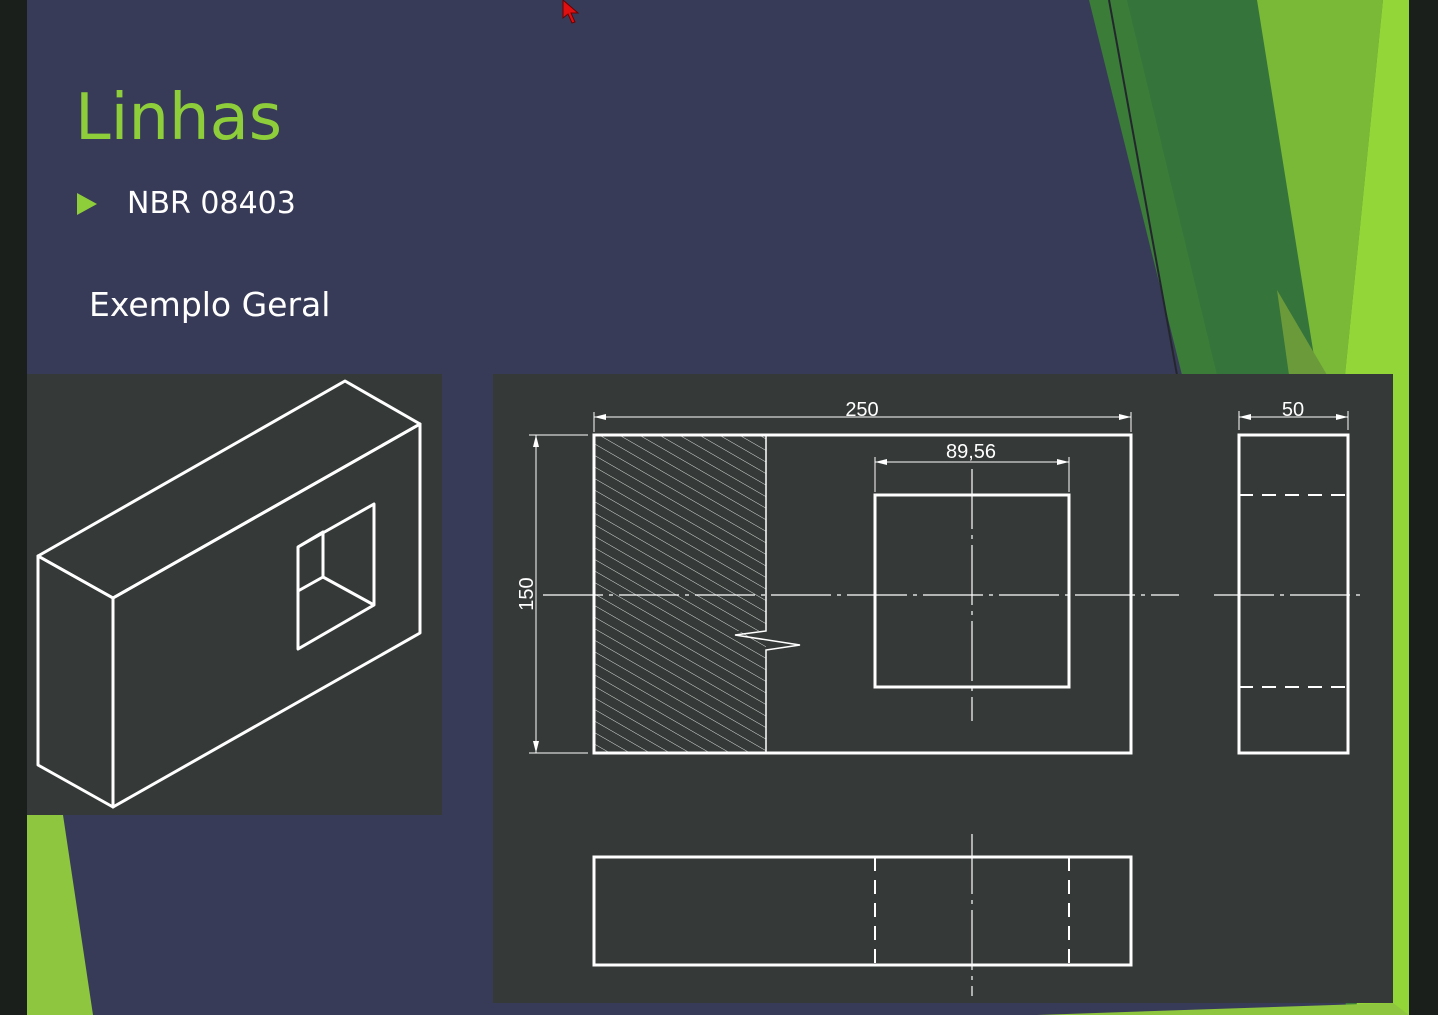 The image size is (1438, 1015). Describe the element at coordinates (210, 304) in the screenshot. I see `section-subheading: Exemplo Geral` at that location.